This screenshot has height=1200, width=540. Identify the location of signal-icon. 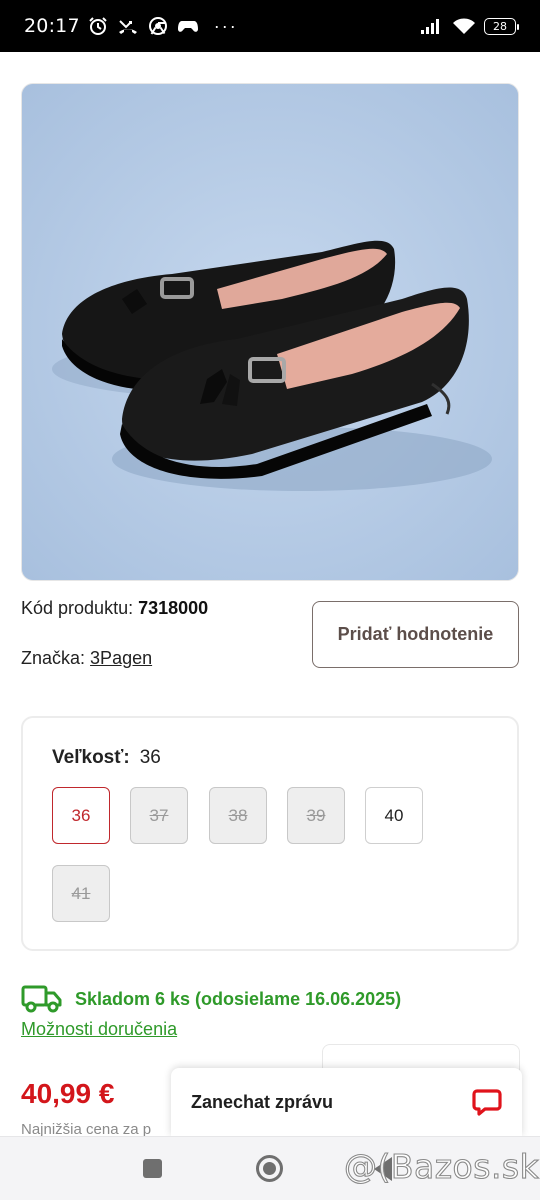
(430, 26).